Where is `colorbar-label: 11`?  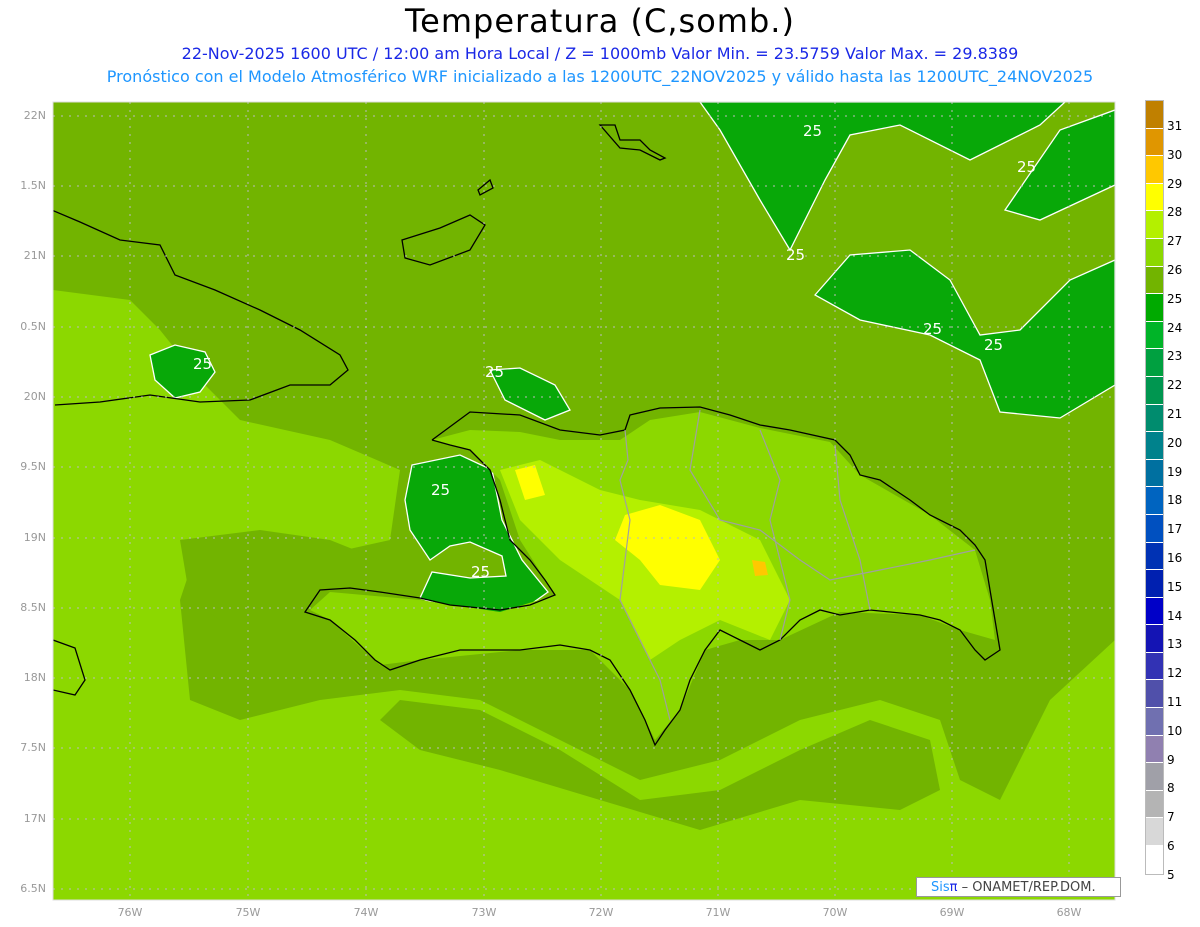
colorbar-label: 11 is located at coordinates (1175, 702).